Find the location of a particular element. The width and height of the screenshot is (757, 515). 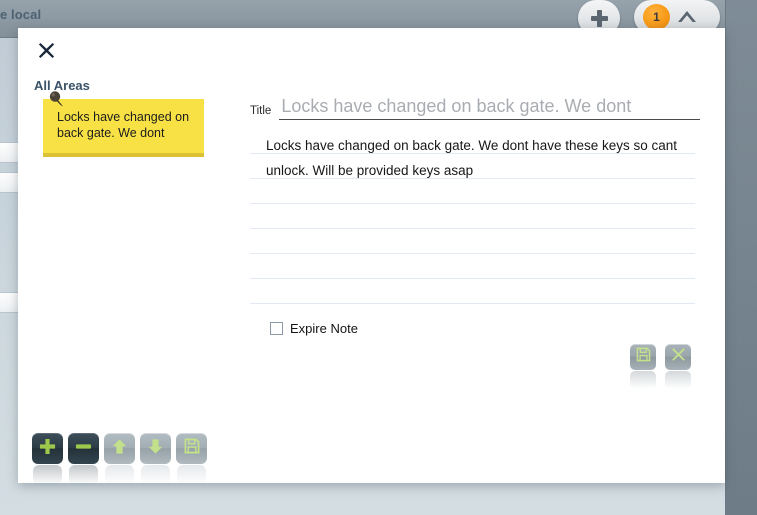

expire-note-row: Expire Note is located at coordinates (475, 328).